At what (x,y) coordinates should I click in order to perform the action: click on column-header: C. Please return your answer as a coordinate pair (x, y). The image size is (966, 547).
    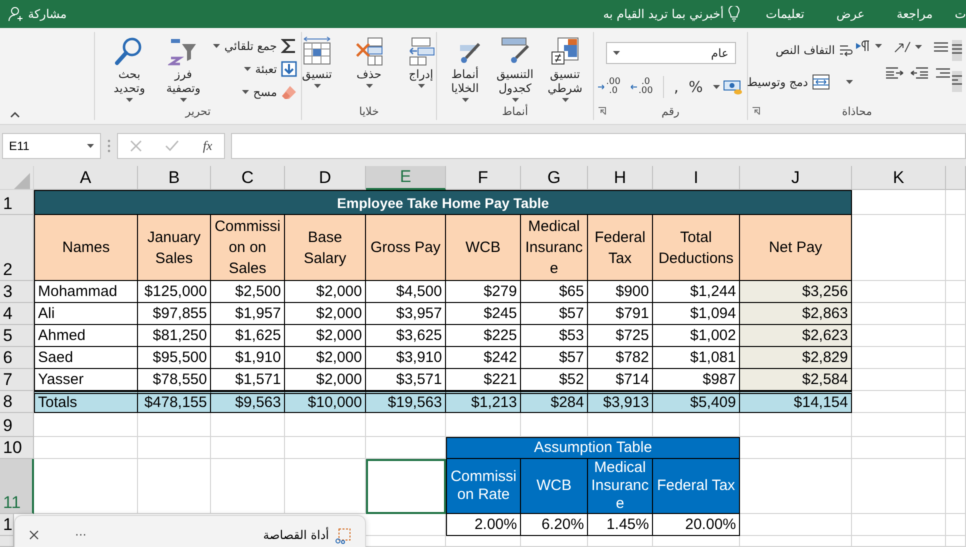
    Looking at the image, I should click on (248, 178).